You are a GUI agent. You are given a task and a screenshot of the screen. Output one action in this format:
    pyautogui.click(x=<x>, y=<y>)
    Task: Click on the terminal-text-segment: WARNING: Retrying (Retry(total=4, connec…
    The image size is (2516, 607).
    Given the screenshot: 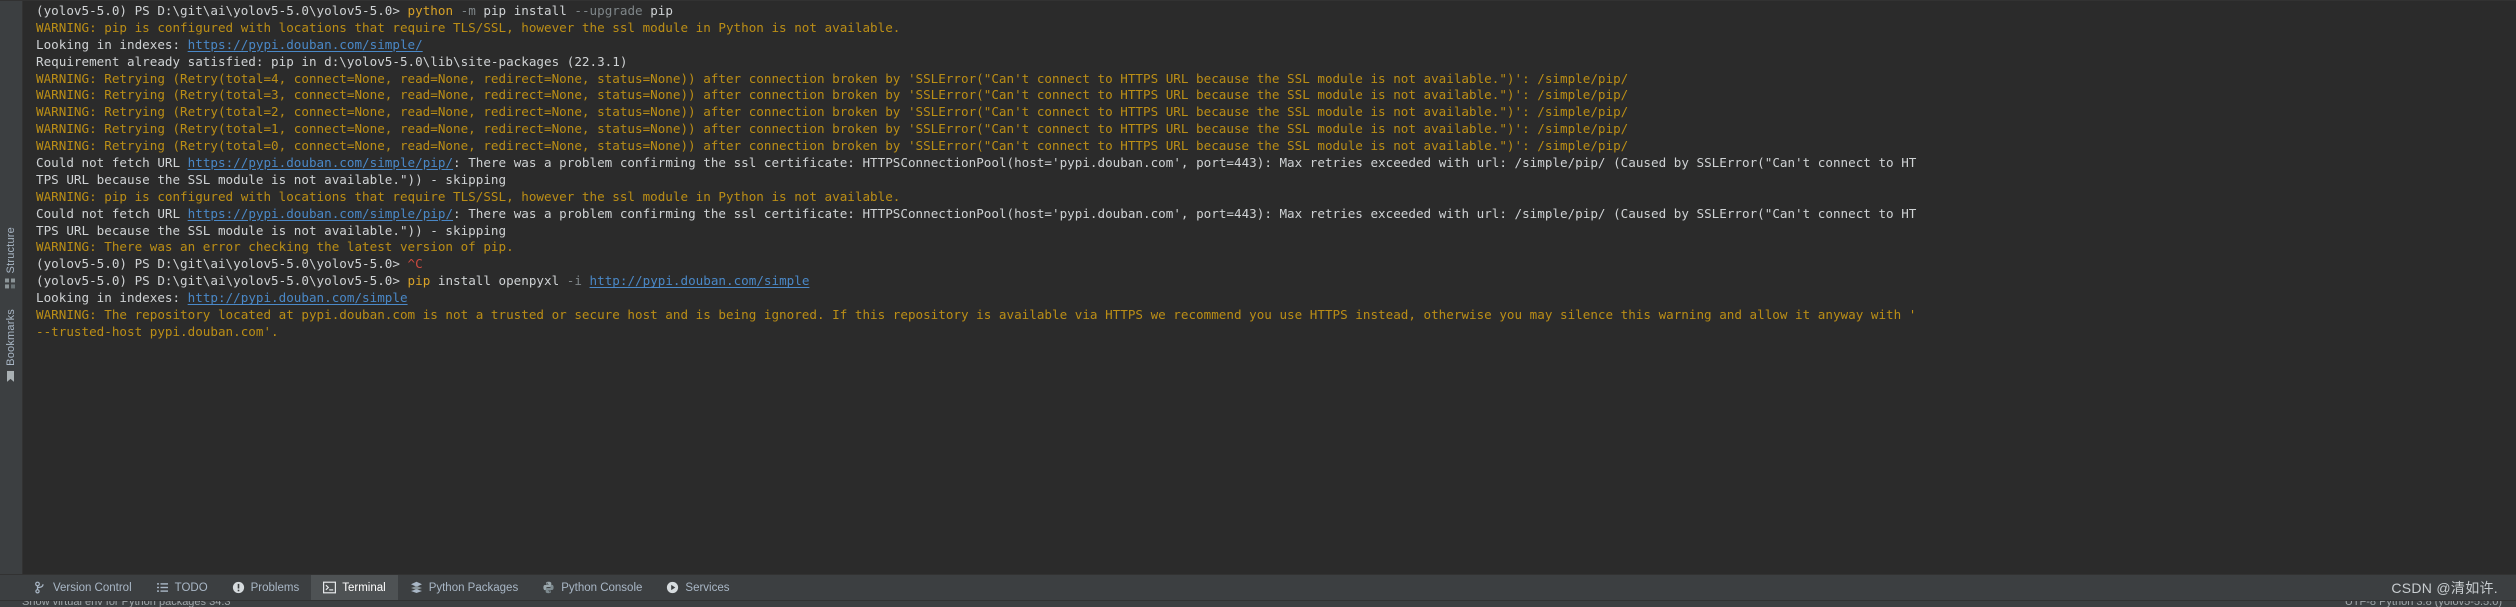 What is the action you would take?
    pyautogui.click(x=832, y=78)
    